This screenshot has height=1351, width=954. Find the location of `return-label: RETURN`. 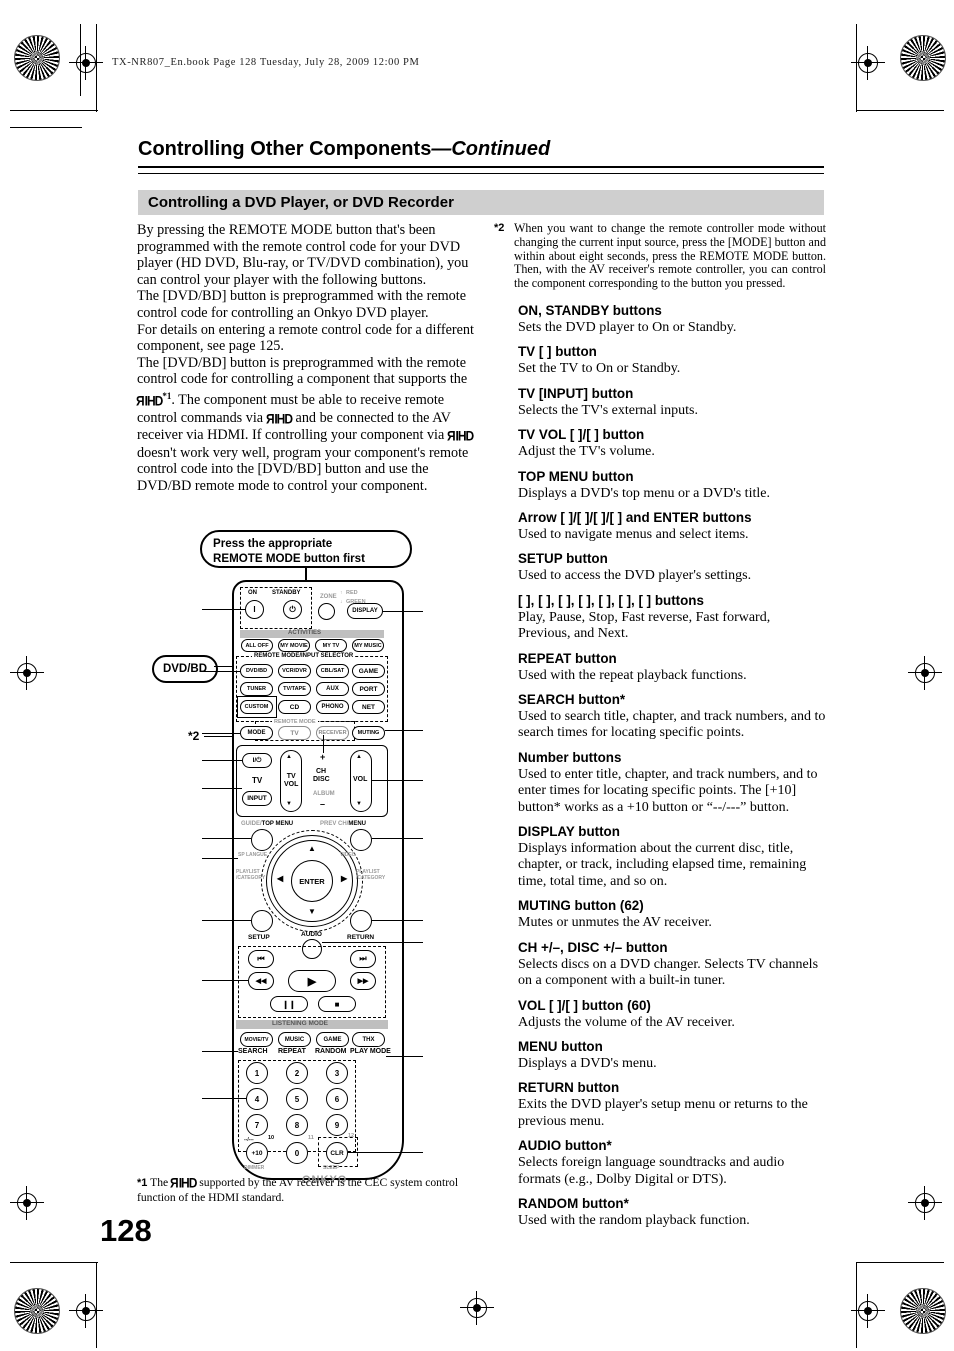

return-label: RETURN is located at coordinates (361, 937).